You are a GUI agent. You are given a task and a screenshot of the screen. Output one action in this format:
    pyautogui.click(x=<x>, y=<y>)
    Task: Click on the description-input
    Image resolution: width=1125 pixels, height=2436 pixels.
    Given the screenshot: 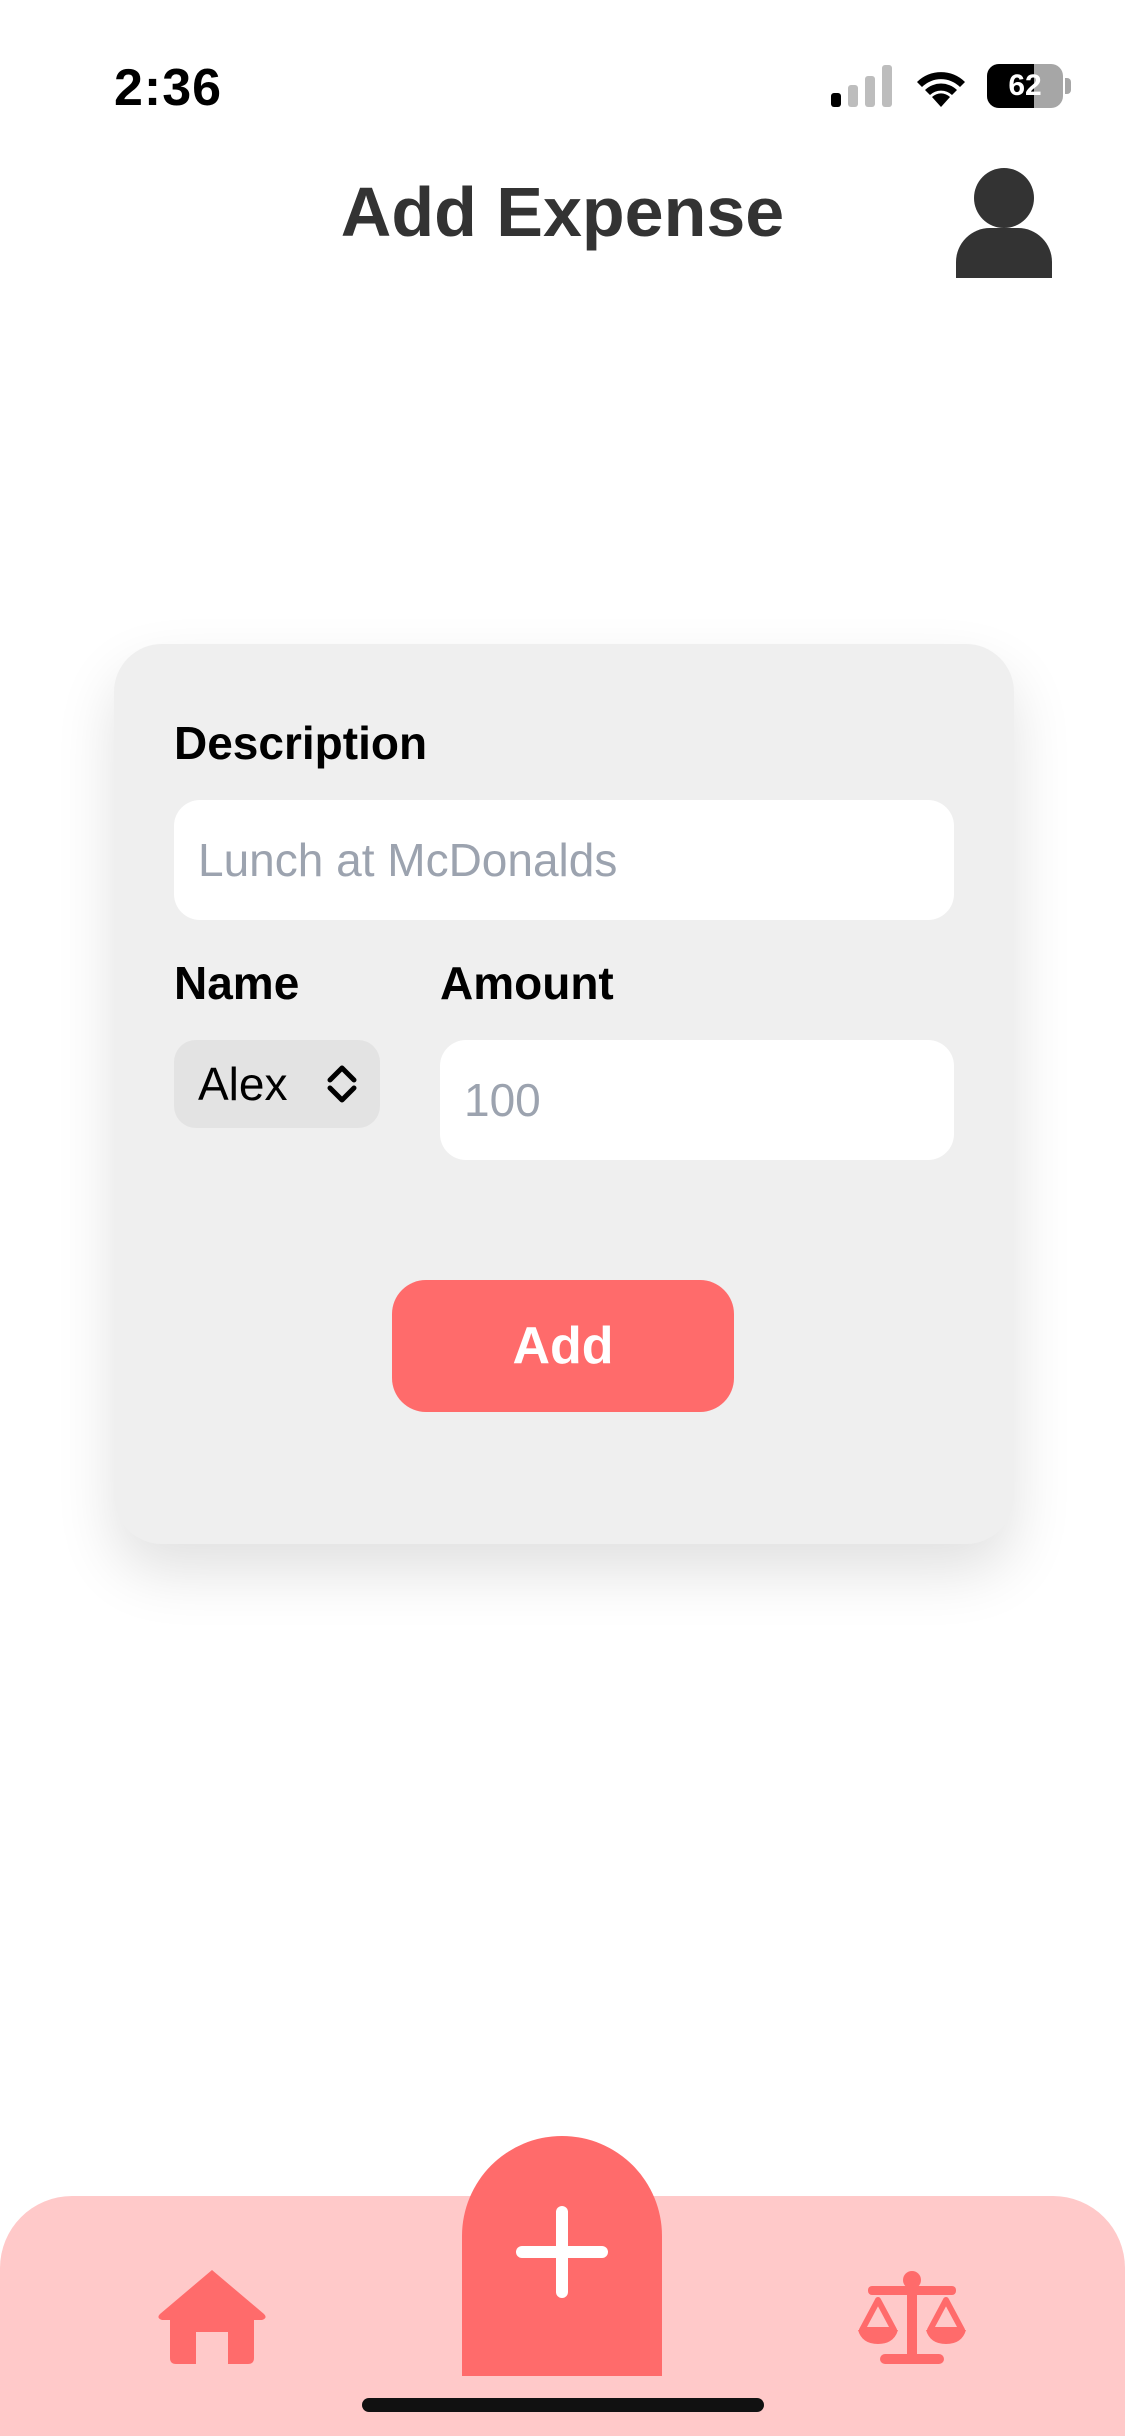 What is the action you would take?
    pyautogui.click(x=564, y=860)
    